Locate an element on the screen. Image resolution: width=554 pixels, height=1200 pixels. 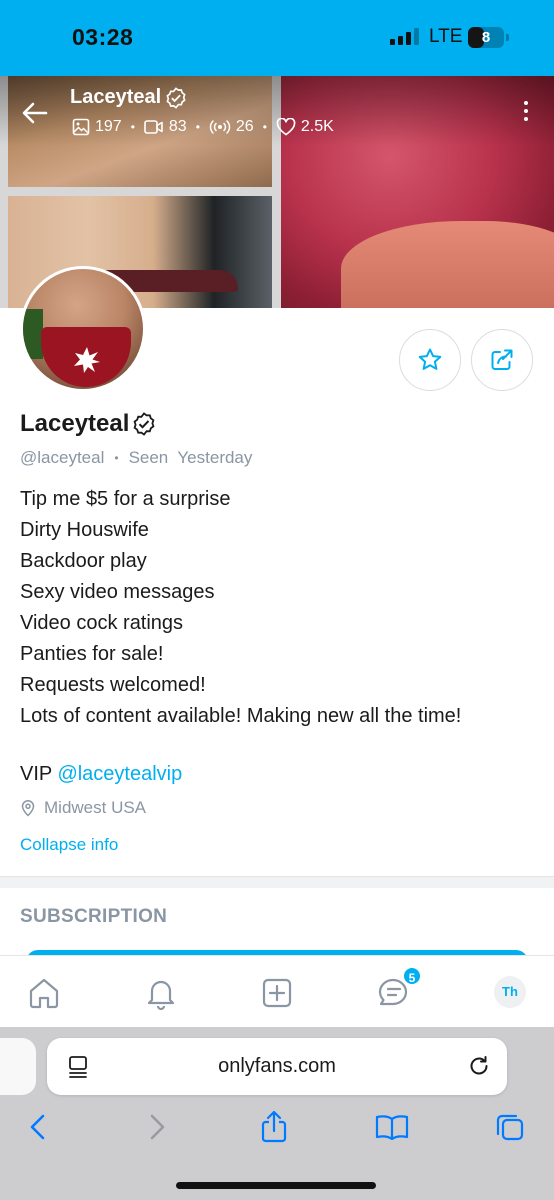
url-text: onlyfans.com is located at coordinates (277, 1066).